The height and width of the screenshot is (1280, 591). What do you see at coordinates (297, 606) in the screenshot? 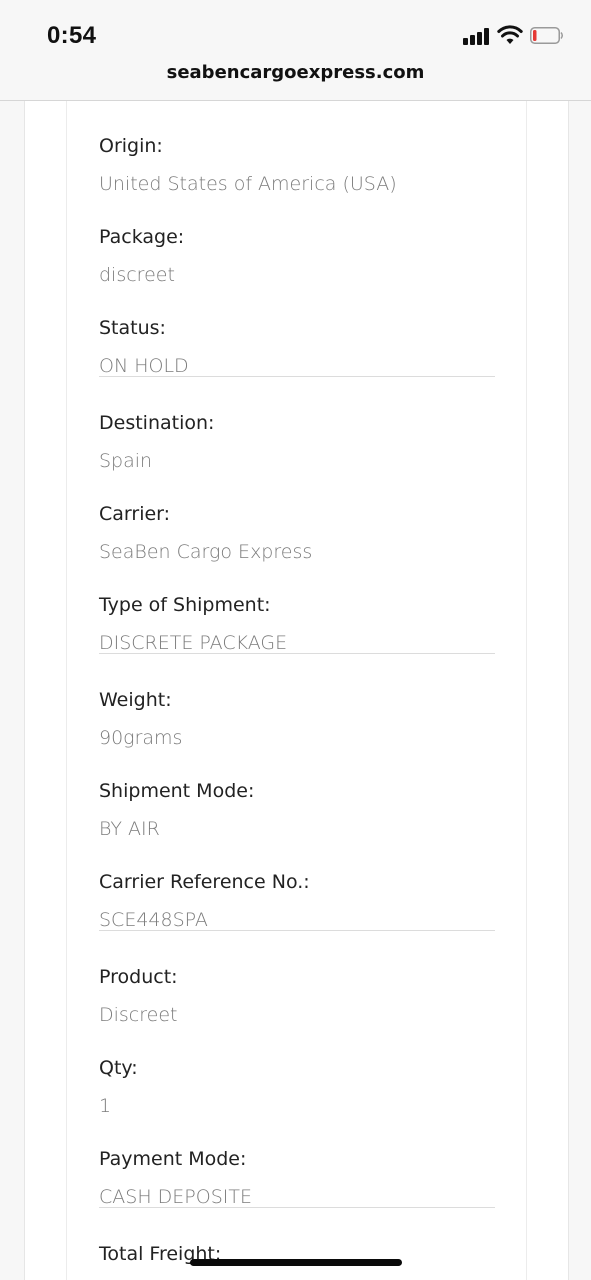
I see `field-type-of-shipment: Type of Shipment: DISCRETE PACKAGE` at bounding box center [297, 606].